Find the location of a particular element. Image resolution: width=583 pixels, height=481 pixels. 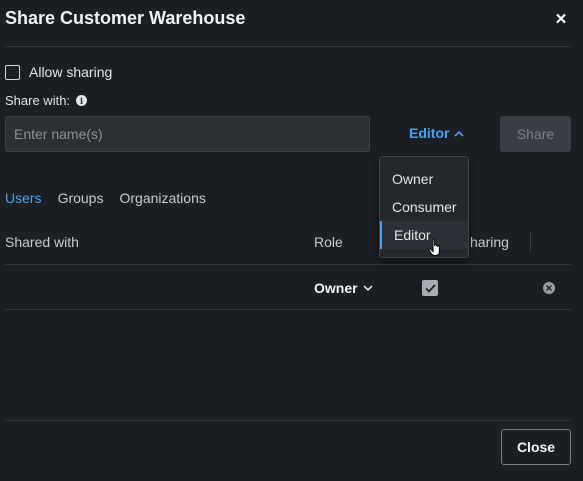

menu-item-consumer: Consumer is located at coordinates (424, 207).